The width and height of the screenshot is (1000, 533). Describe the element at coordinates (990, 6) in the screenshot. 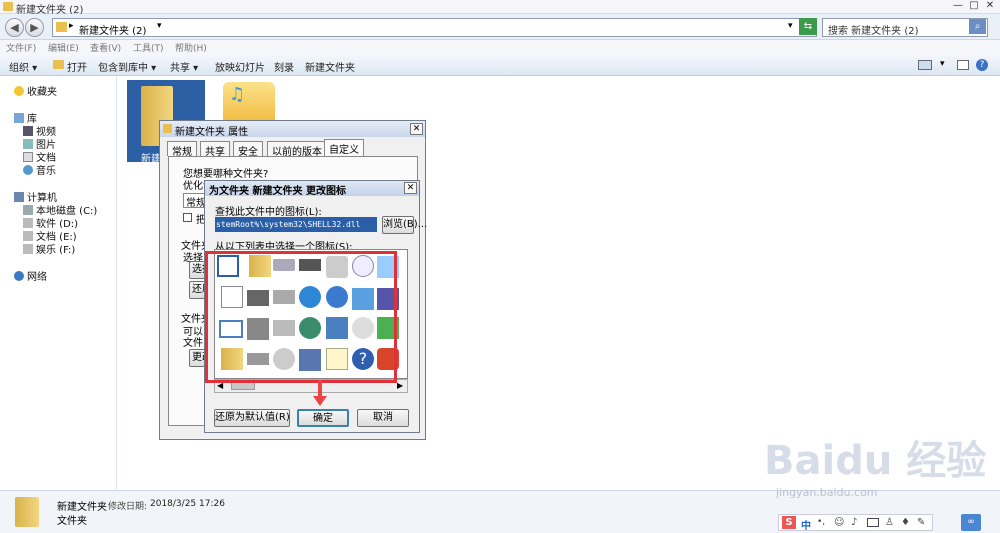

I see `close-window-button: ✕` at that location.